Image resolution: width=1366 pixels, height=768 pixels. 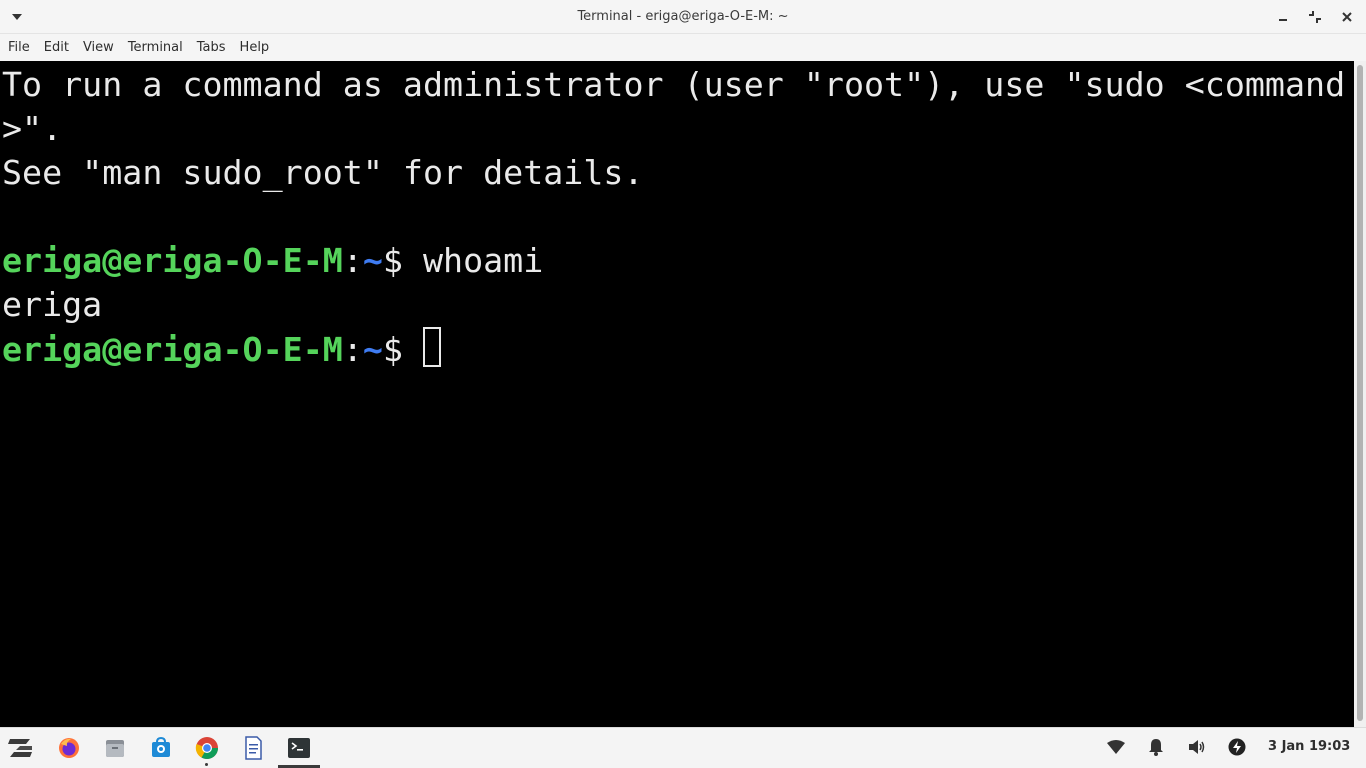 What do you see at coordinates (115, 748) in the screenshot?
I see `files-icon` at bounding box center [115, 748].